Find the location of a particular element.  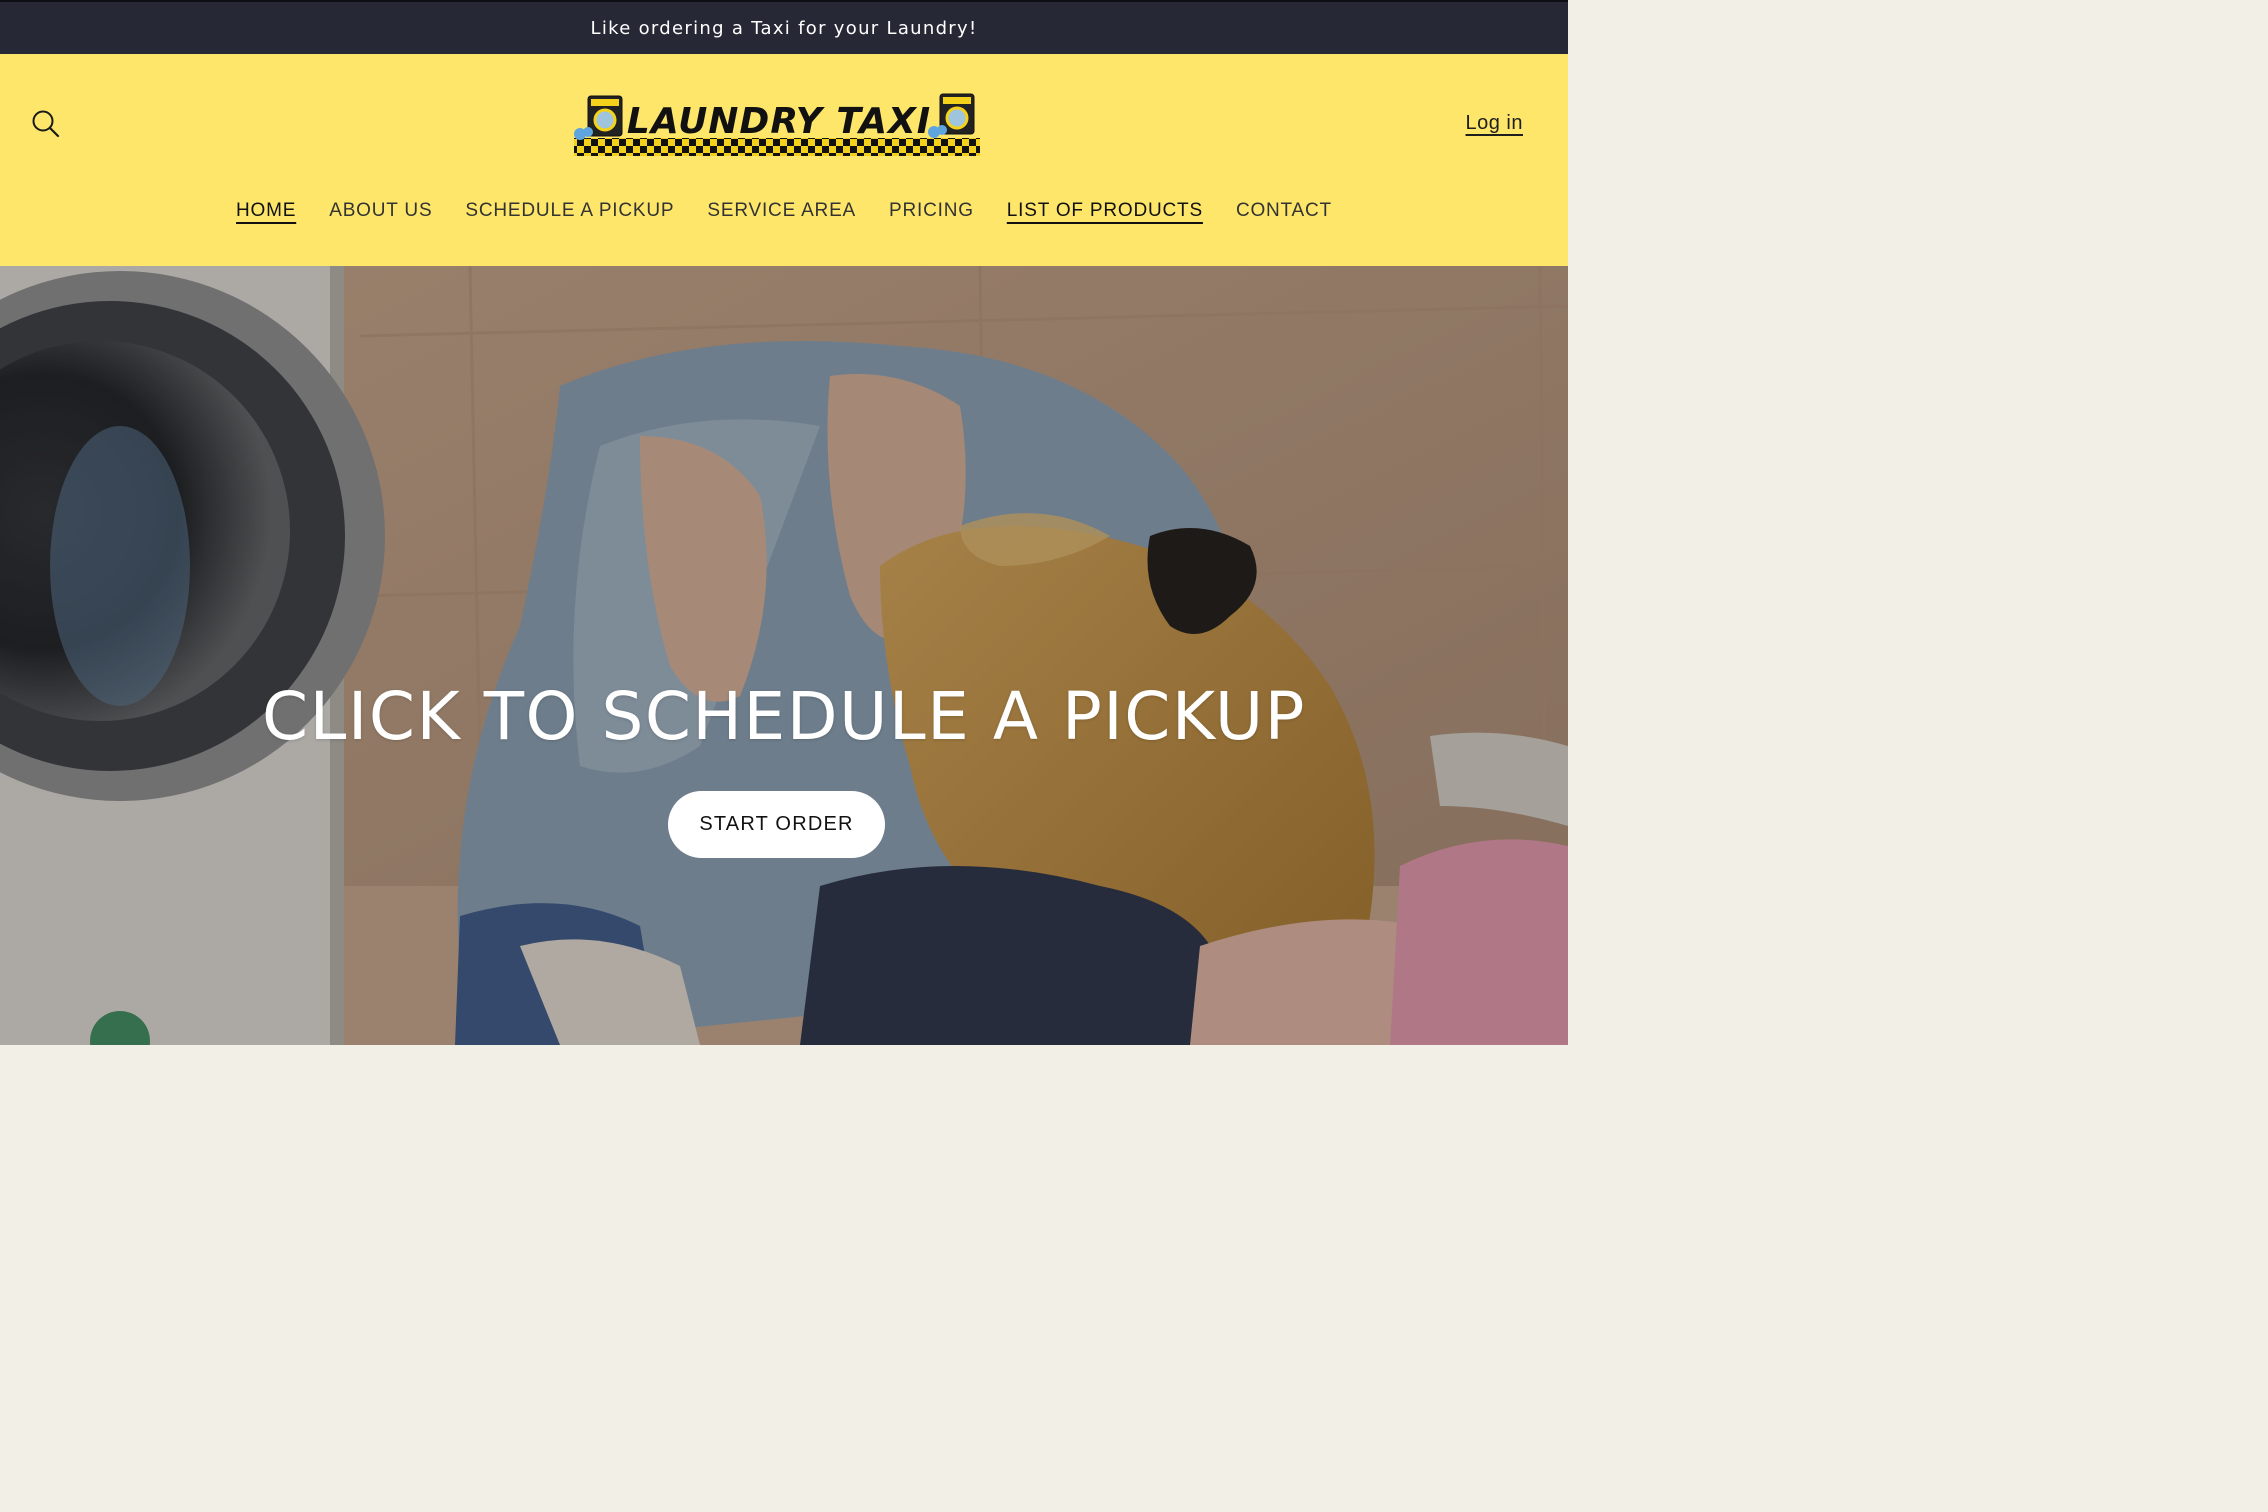

nav-item-about-us: ABOUT US is located at coordinates (380, 212).